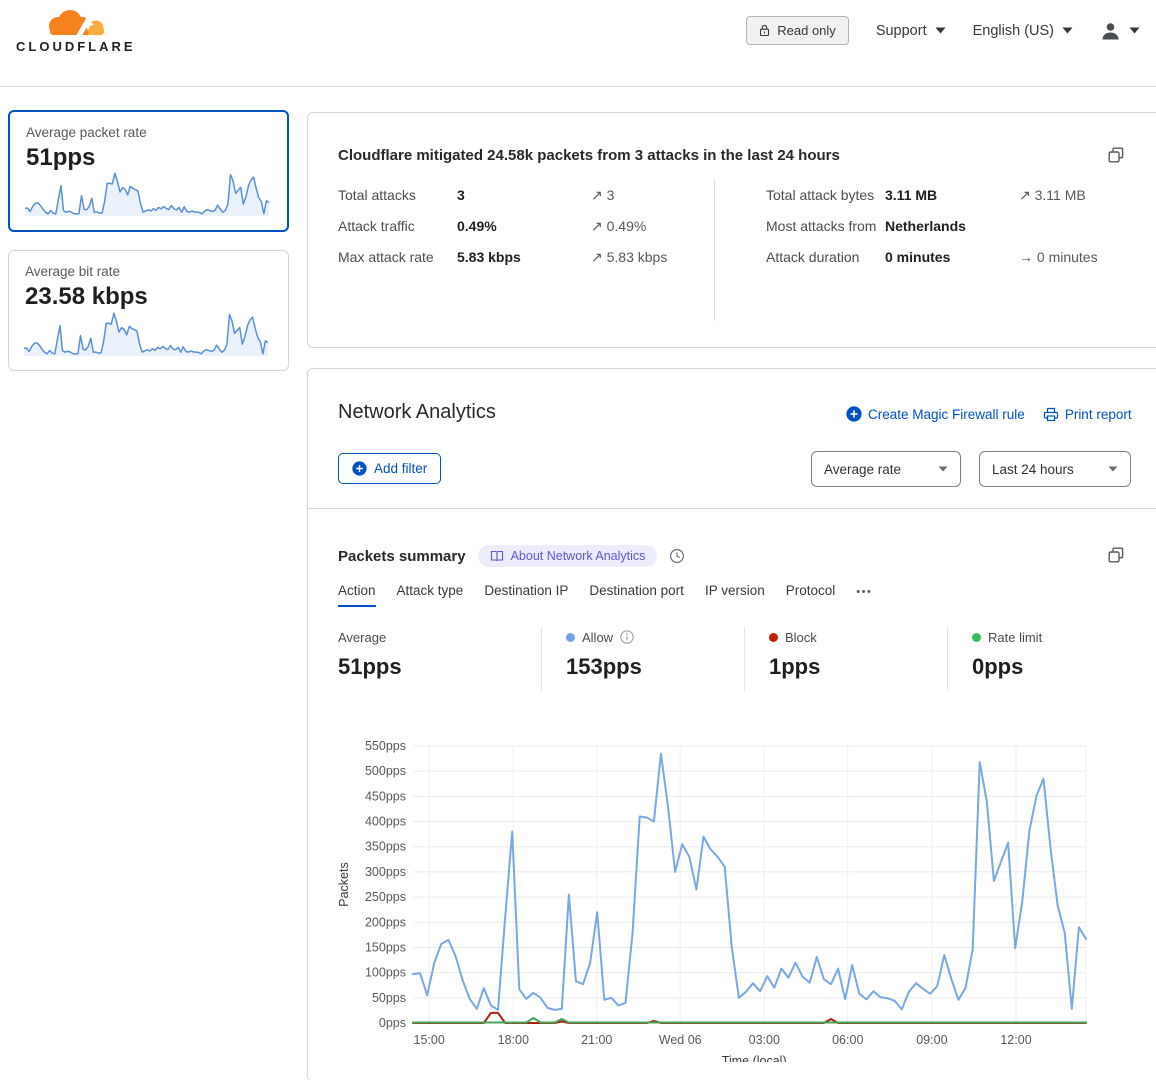 The height and width of the screenshot is (1080, 1156). I want to click on lock-icon, so click(764, 30).